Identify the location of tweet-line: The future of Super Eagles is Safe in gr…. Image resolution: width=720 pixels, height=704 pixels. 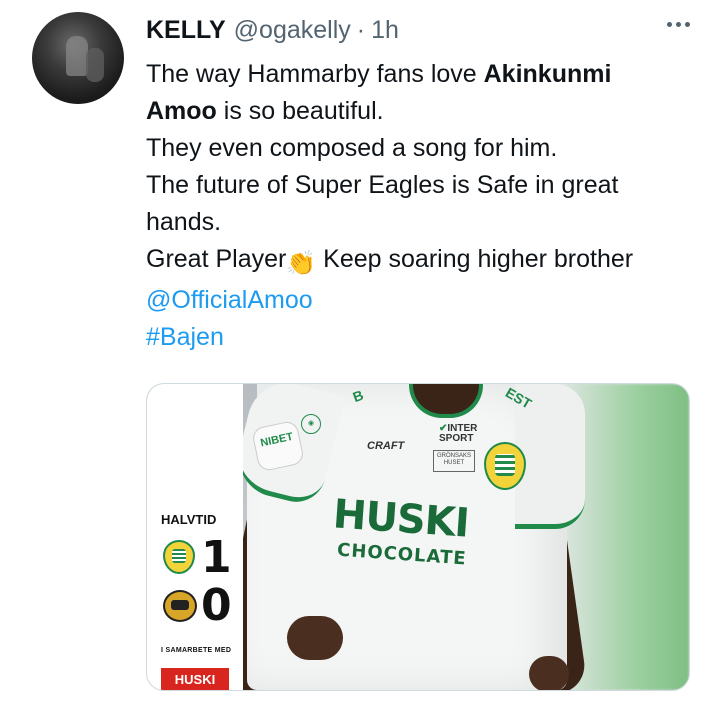
(382, 185).